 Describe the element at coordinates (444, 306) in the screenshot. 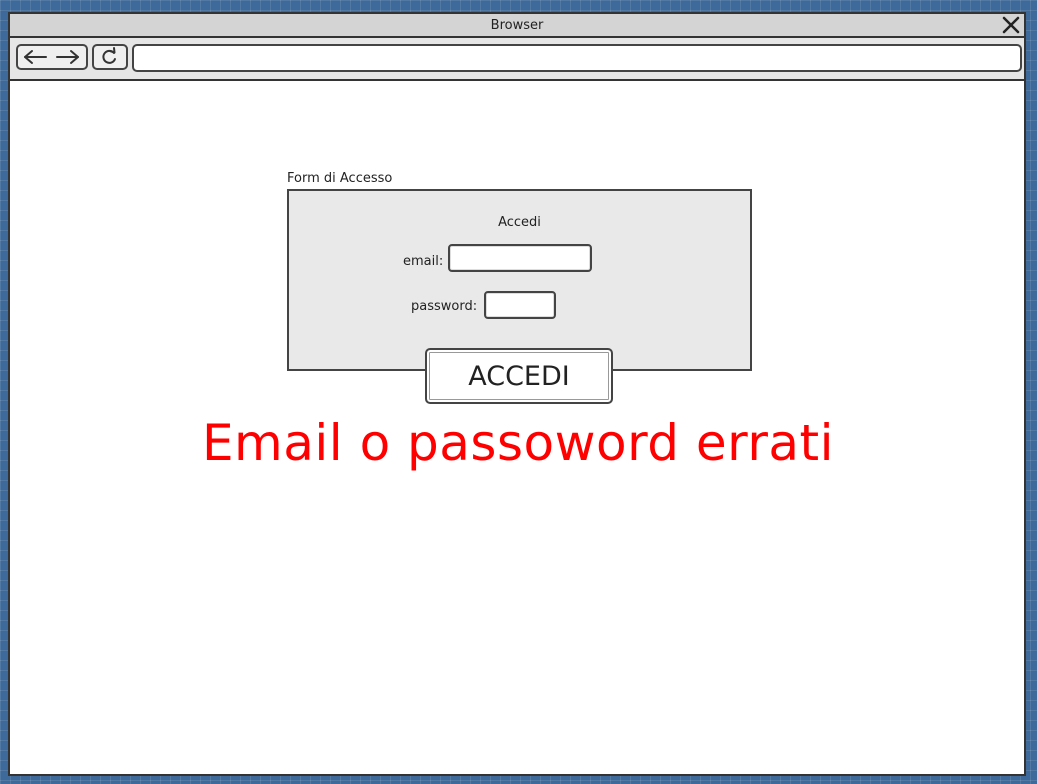

I see `password-label: password:` at that location.